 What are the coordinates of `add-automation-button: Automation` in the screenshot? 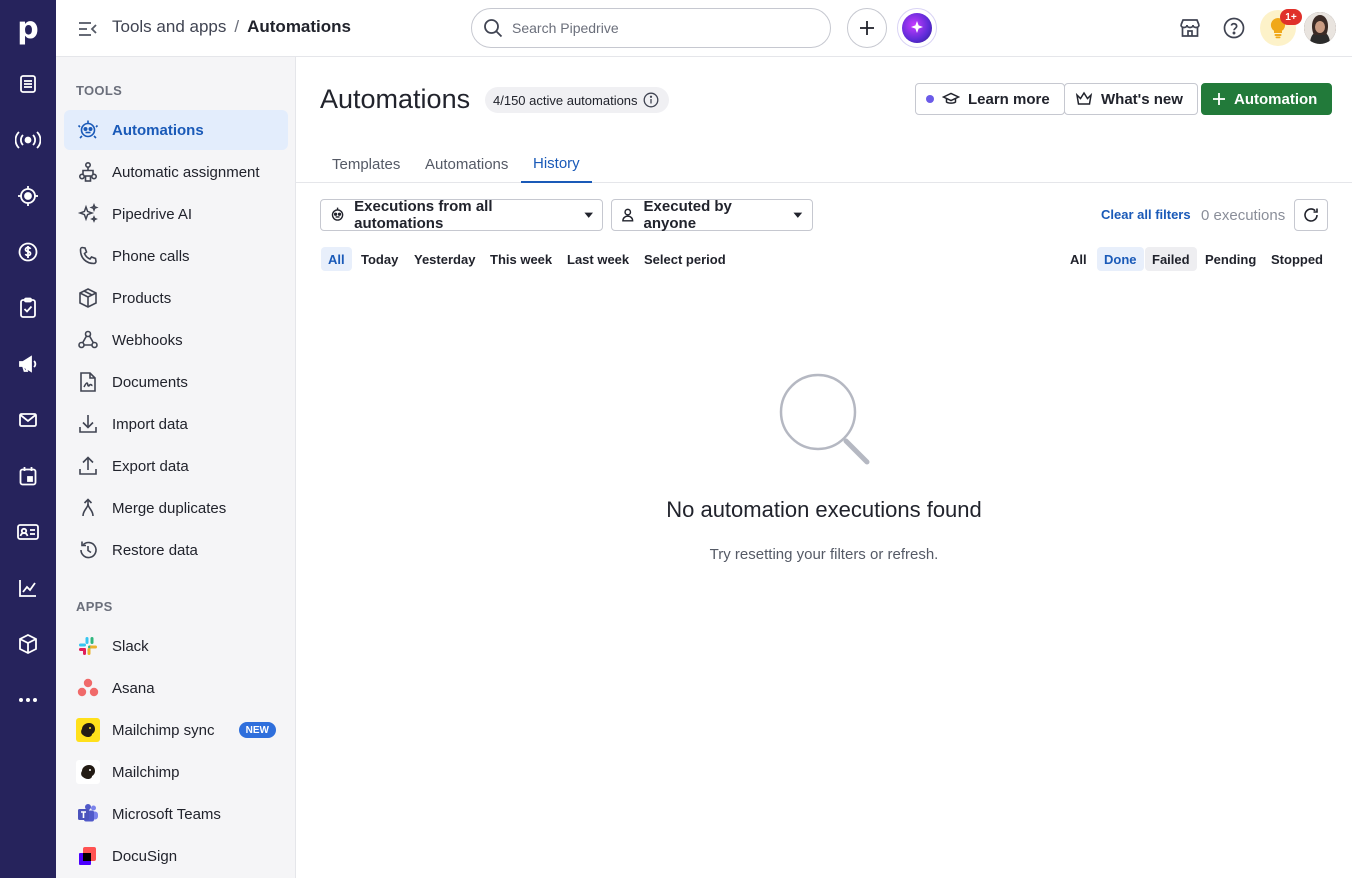 It's located at (1267, 99).